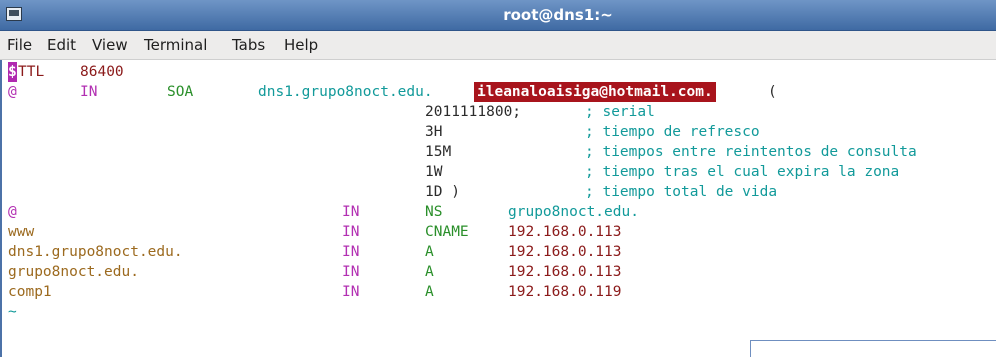 The image size is (996, 357). I want to click on record-www-class: IN, so click(351, 232).